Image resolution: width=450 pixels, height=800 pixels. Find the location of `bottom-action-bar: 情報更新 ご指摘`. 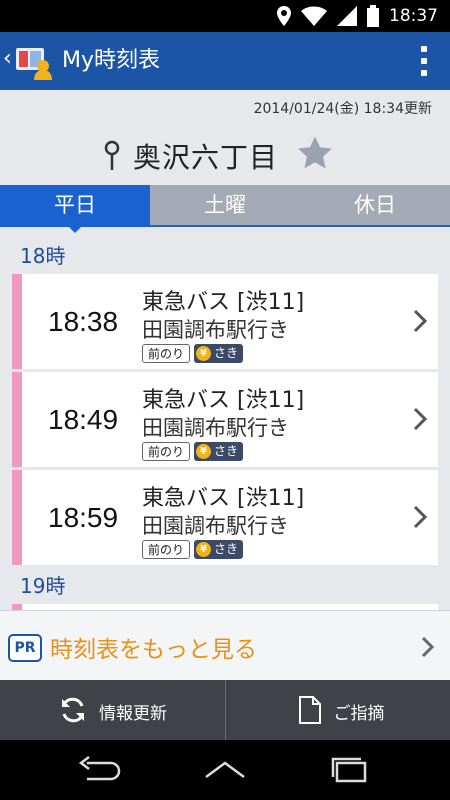

bottom-action-bar: 情報更新 ご指摘 is located at coordinates (225, 710).